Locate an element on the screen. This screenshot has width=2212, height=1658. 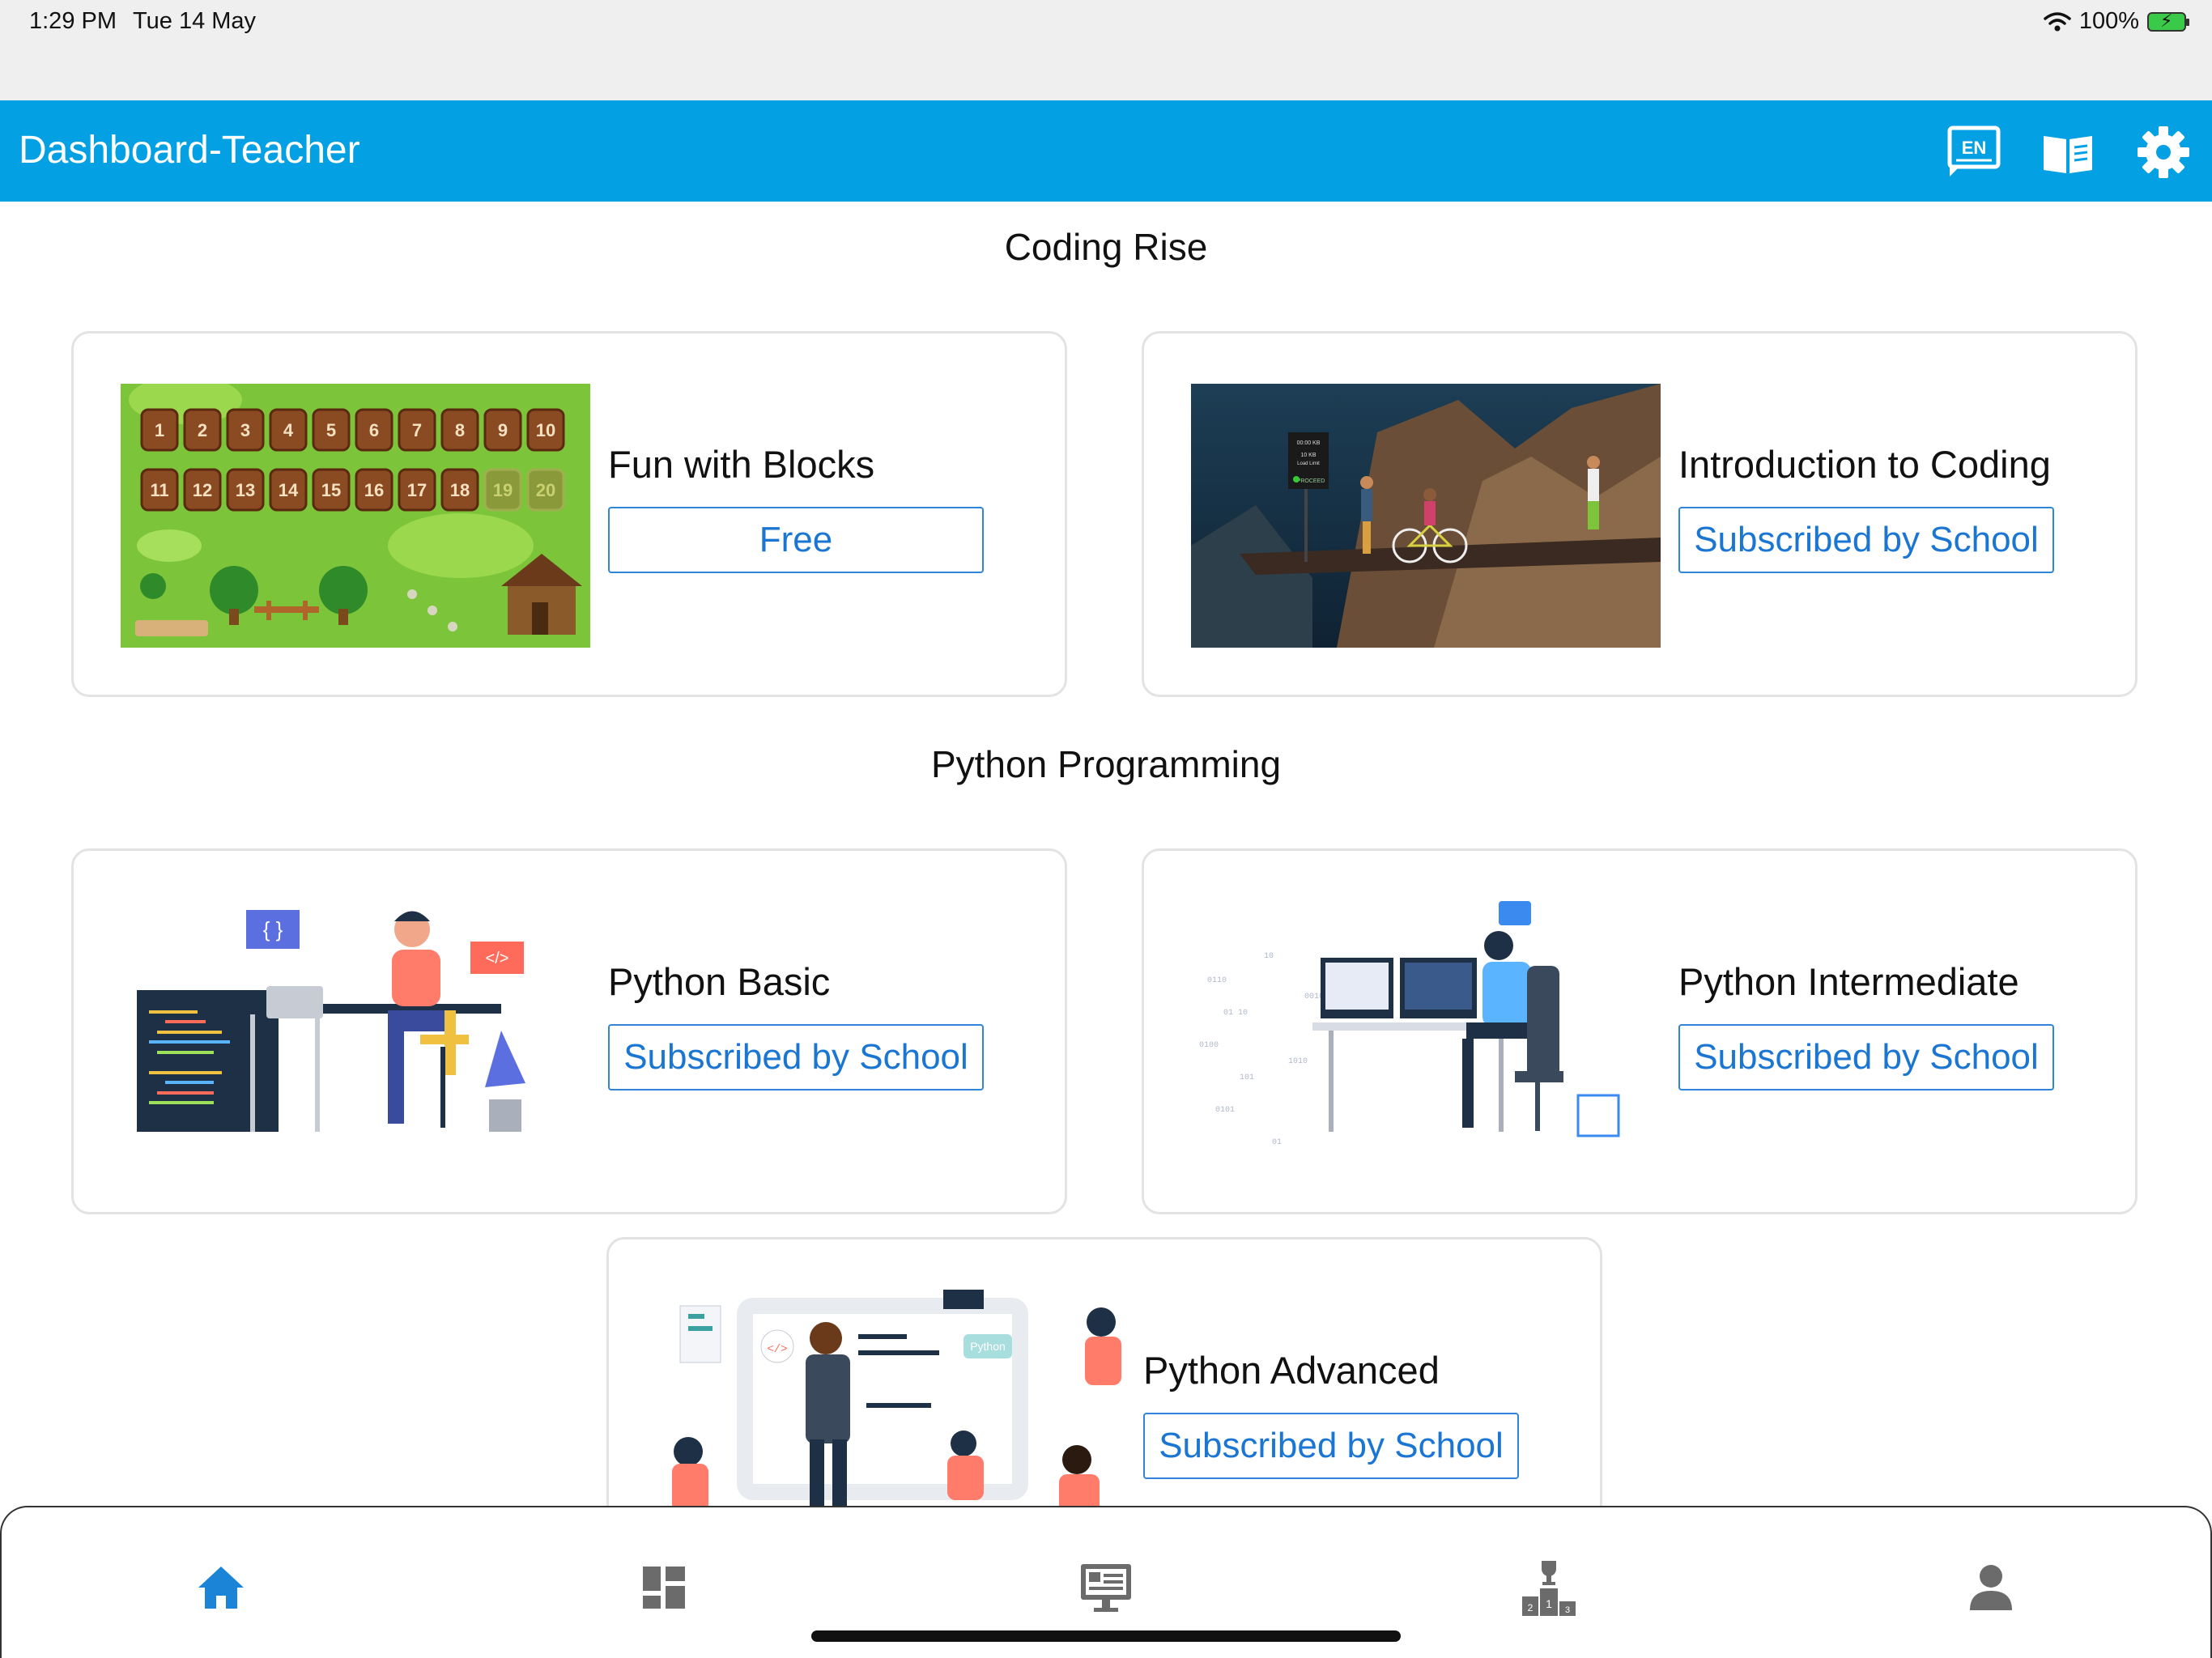
level-number: 1 is located at coordinates (160, 430).